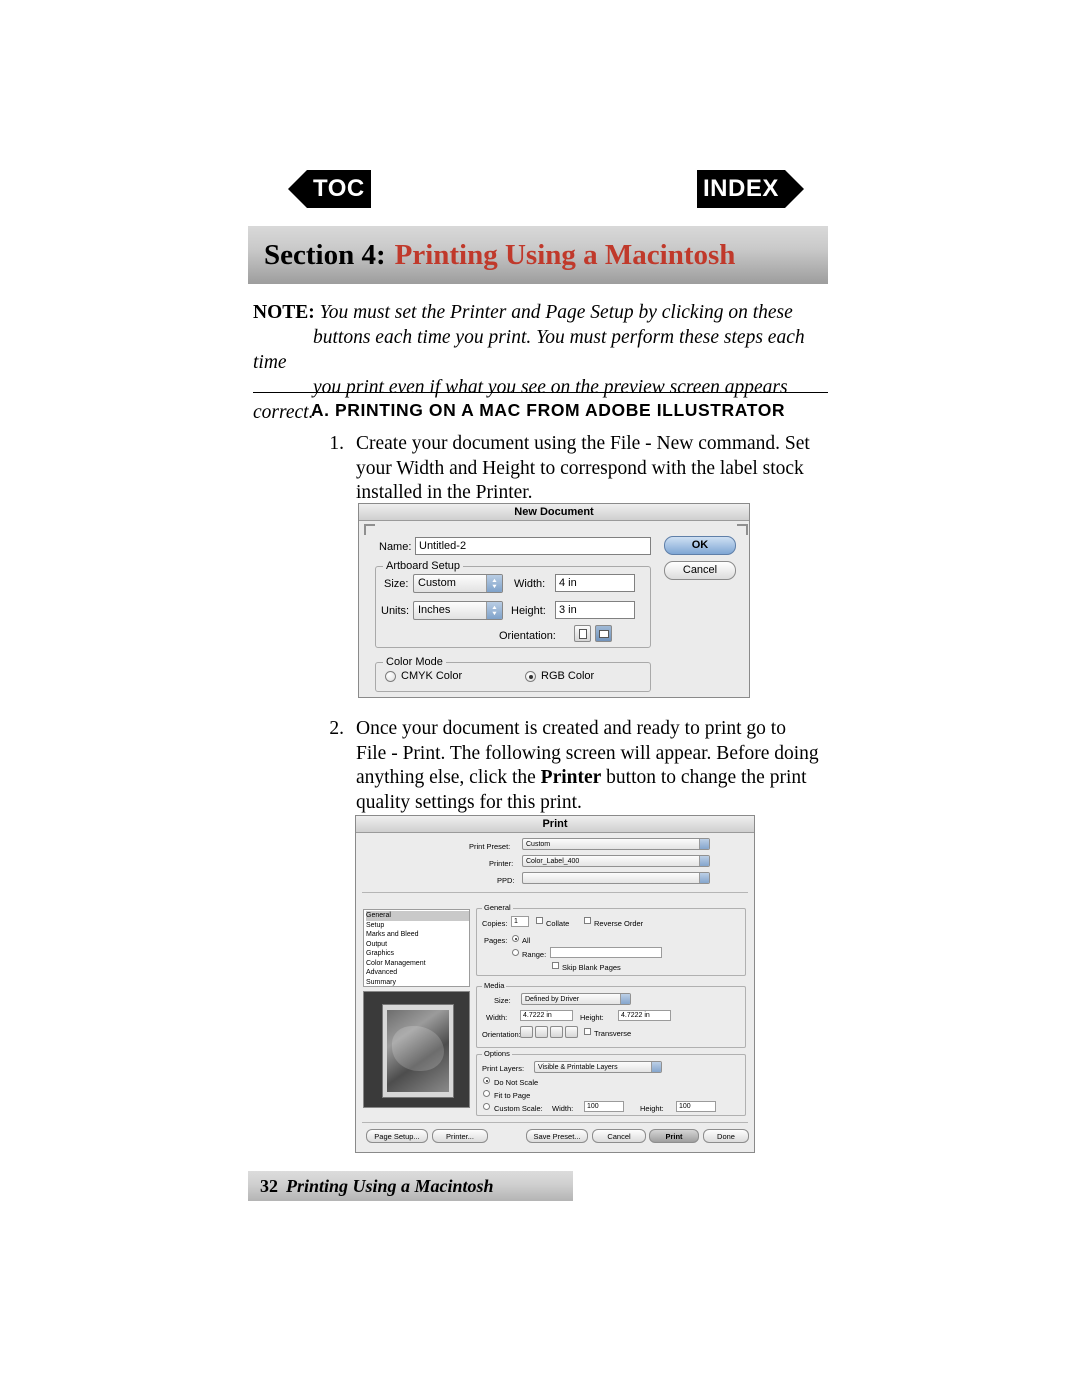 The height and width of the screenshot is (1397, 1080). What do you see at coordinates (503, 1068) in the screenshot?
I see `print-layers-label: Print Layers:` at bounding box center [503, 1068].